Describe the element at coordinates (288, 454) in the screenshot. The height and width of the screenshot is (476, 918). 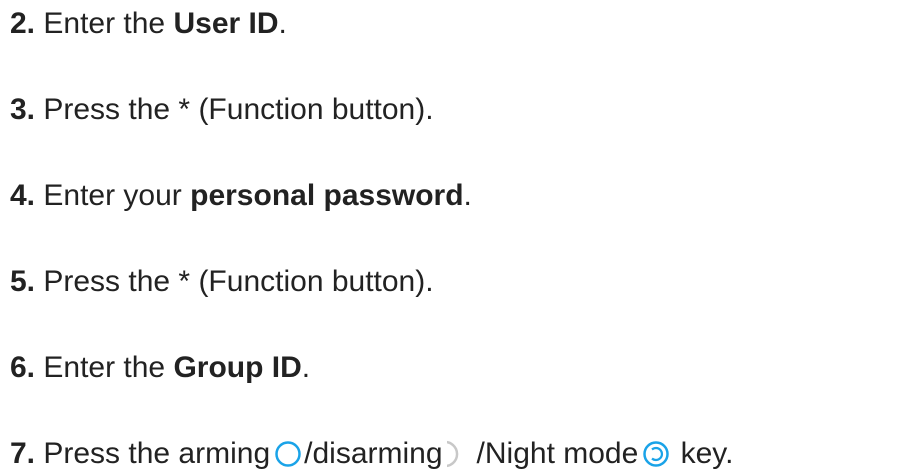
I see `arming-circle-icon` at that location.